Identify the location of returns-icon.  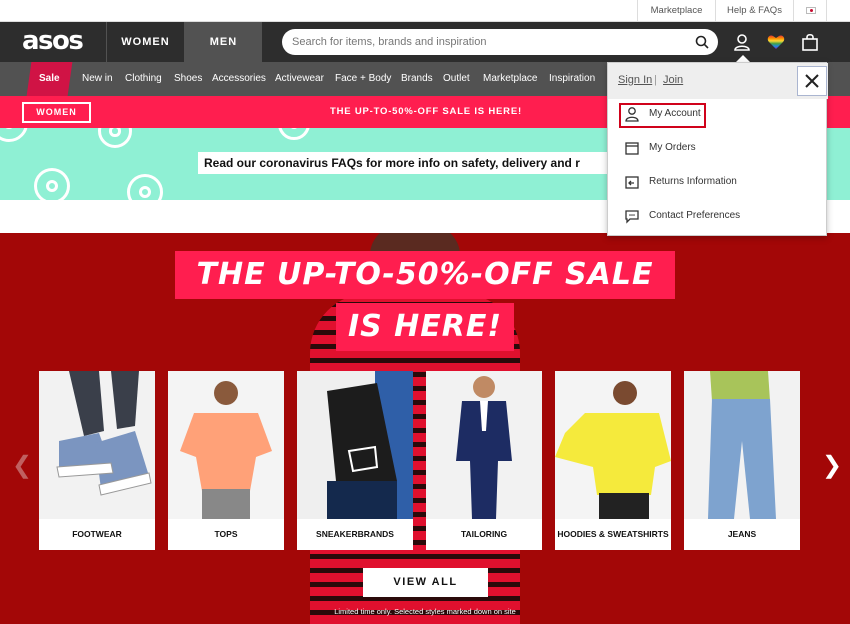
(632, 182).